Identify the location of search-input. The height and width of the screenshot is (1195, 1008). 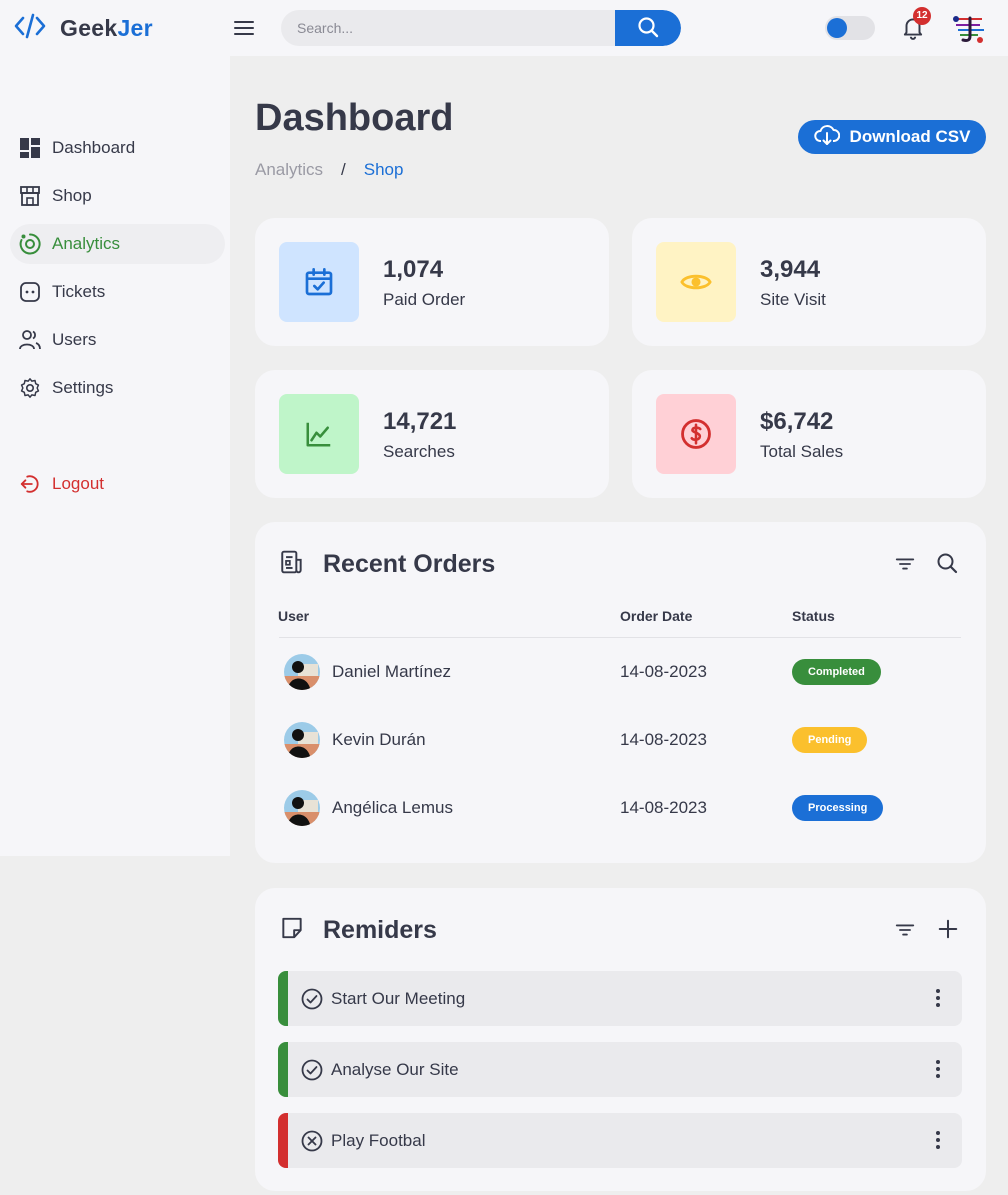
(448, 28).